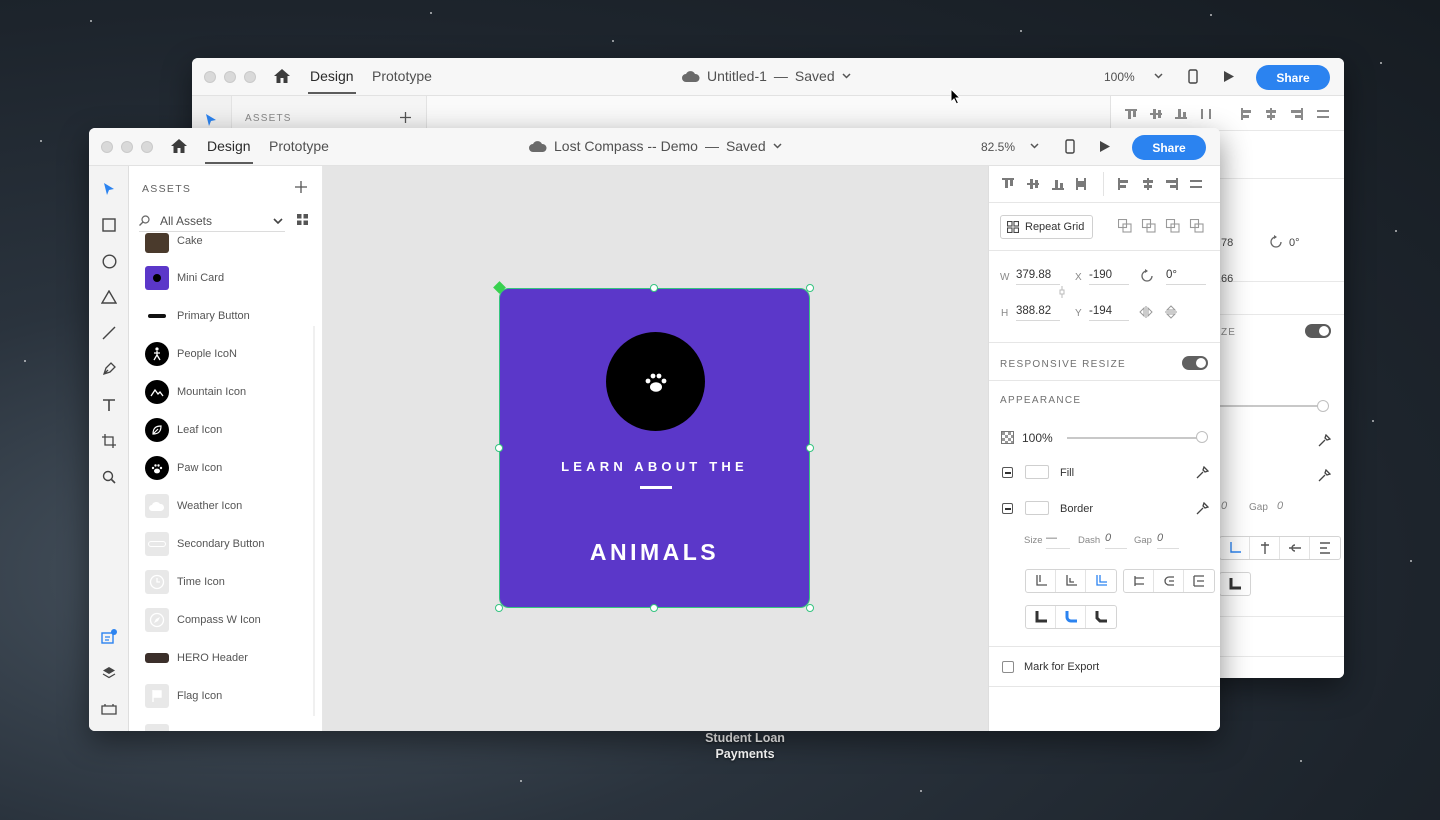  I want to click on mini-card-artboard: LEARN ABOUT THE ANIMALS, so click(654, 448).